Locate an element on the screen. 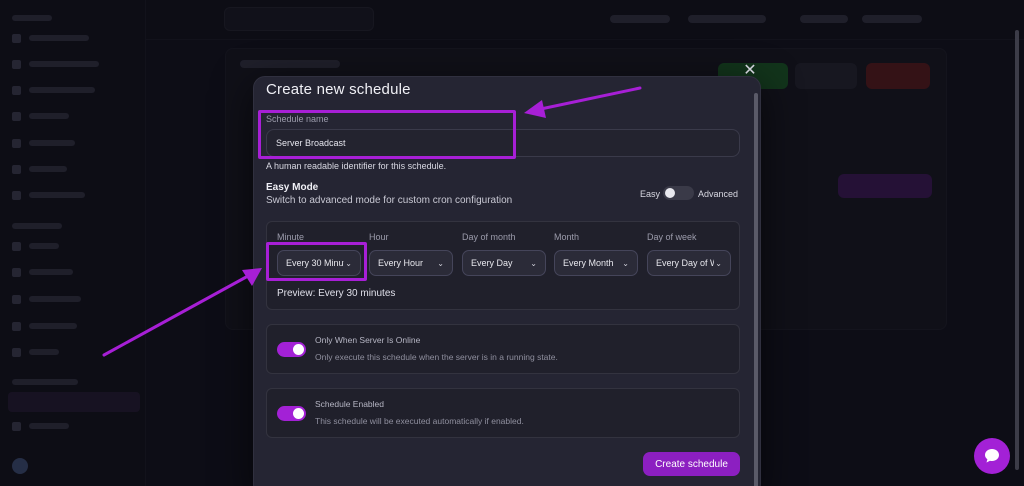 Image resolution: width=1024 pixels, height=486 pixels. cron-day-of-month-group: Day of month is located at coordinates (504, 238).